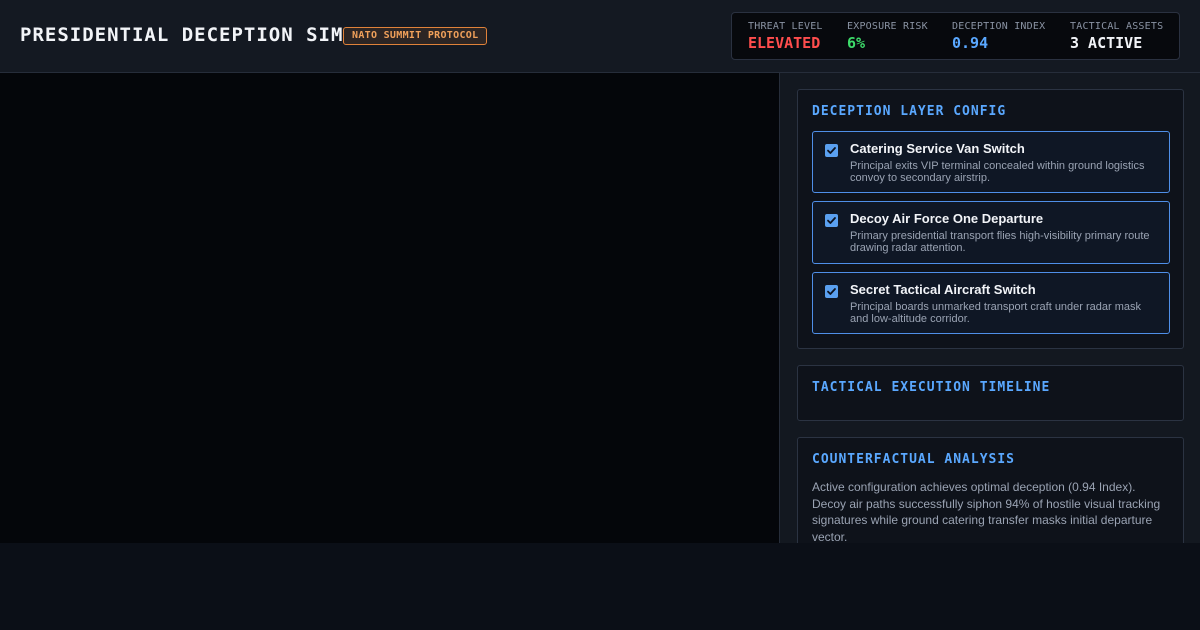 This screenshot has width=1200, height=630. Describe the element at coordinates (415, 36) in the screenshot. I see `protocol-badge: NATO SUMMIT PROTOCOL` at that location.